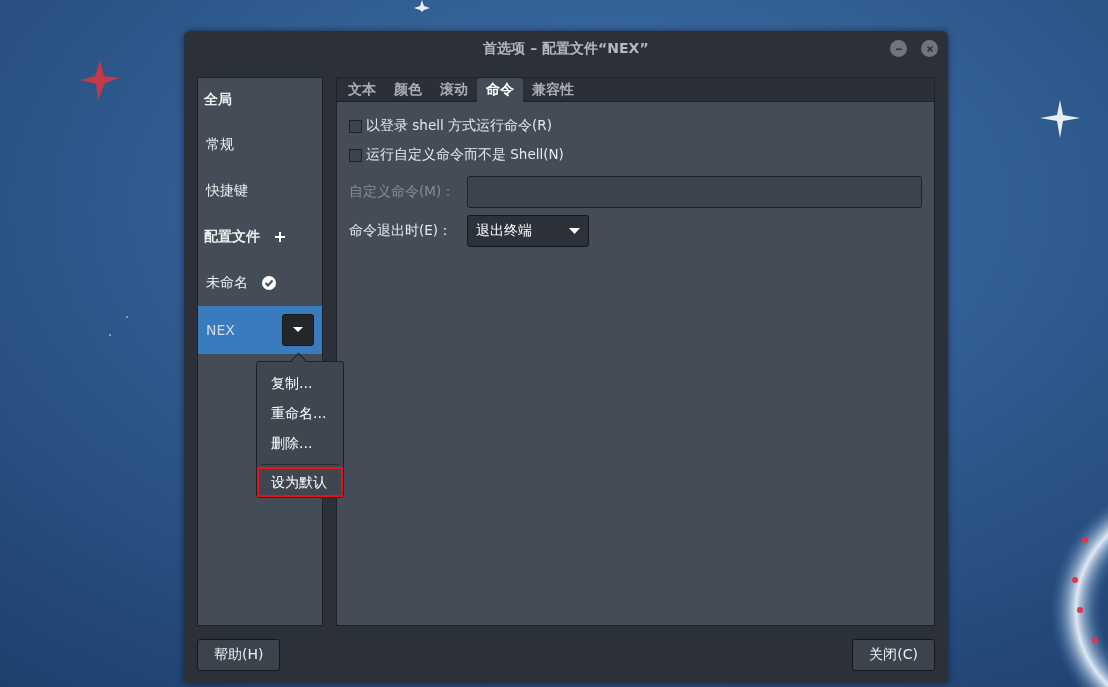 Image resolution: width=1108 pixels, height=687 pixels. Describe the element at coordinates (300, 482) in the screenshot. I see `menu-item: 设为默认` at that location.